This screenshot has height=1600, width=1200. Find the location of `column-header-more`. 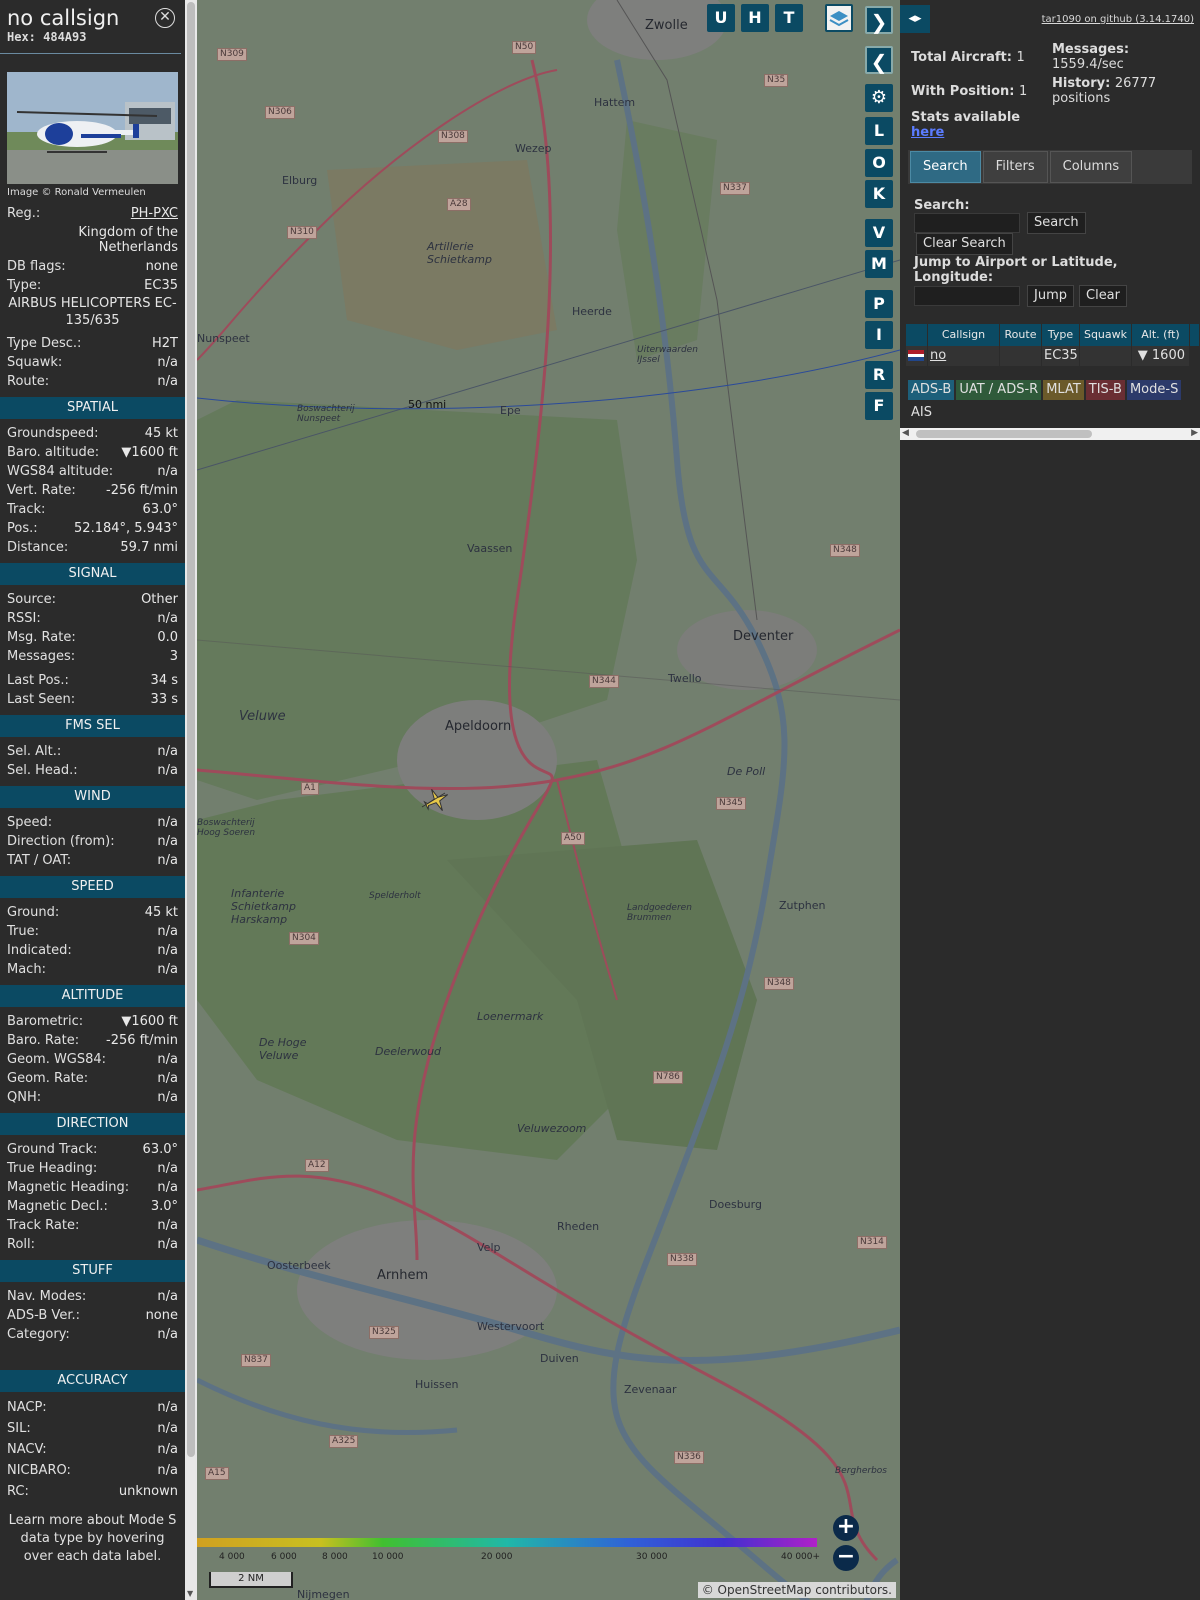

column-header-more is located at coordinates (1195, 335).